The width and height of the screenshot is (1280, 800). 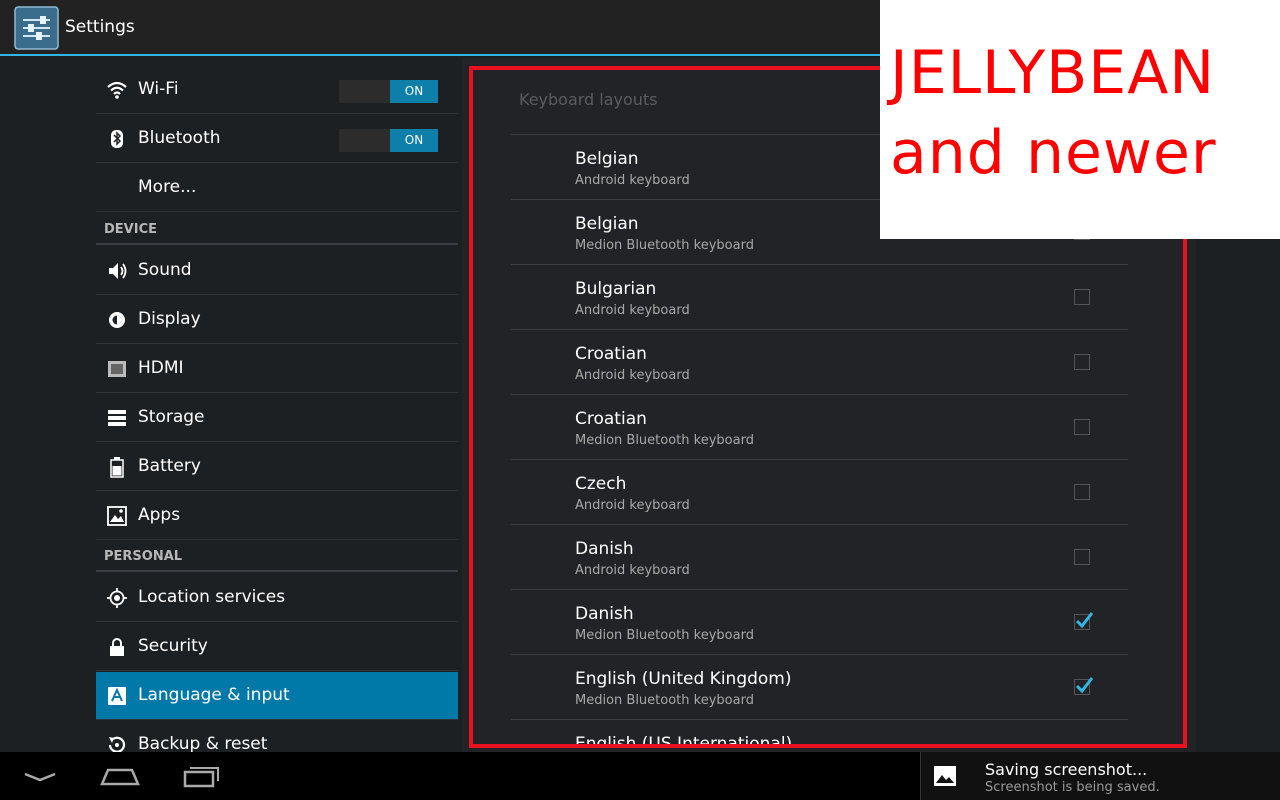 I want to click on settings-item-label: Display, so click(x=169, y=319).